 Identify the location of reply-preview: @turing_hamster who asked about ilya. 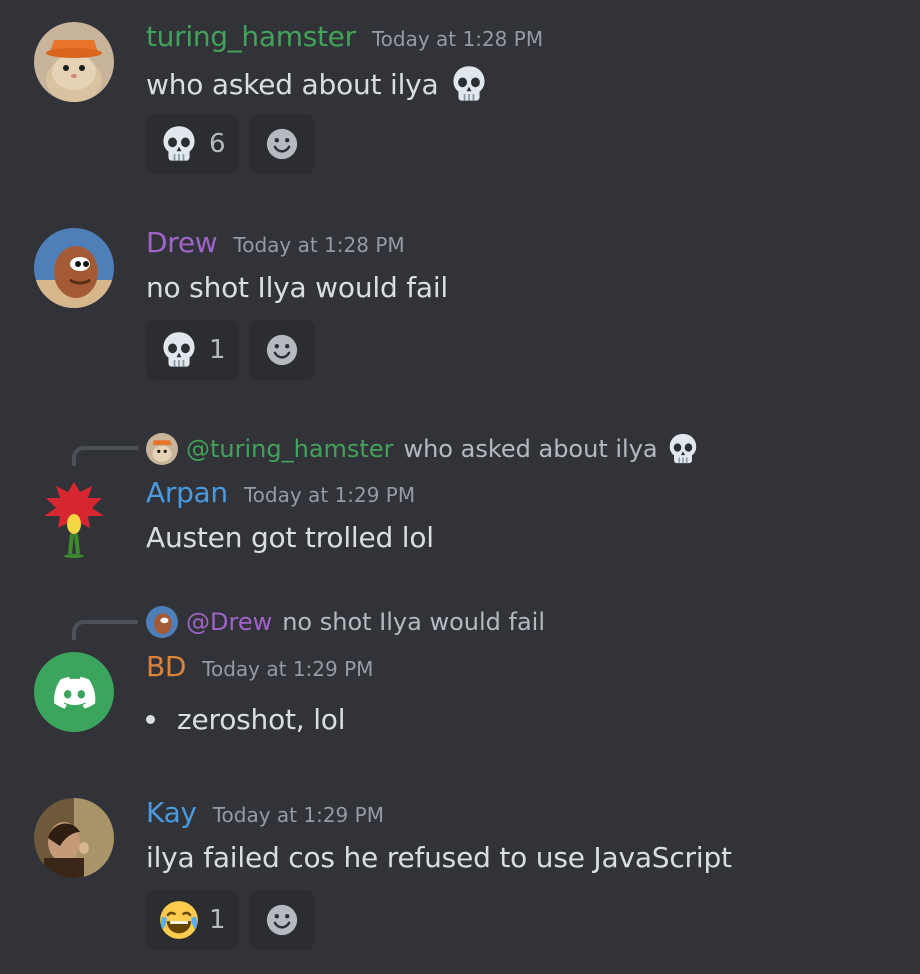
(423, 449).